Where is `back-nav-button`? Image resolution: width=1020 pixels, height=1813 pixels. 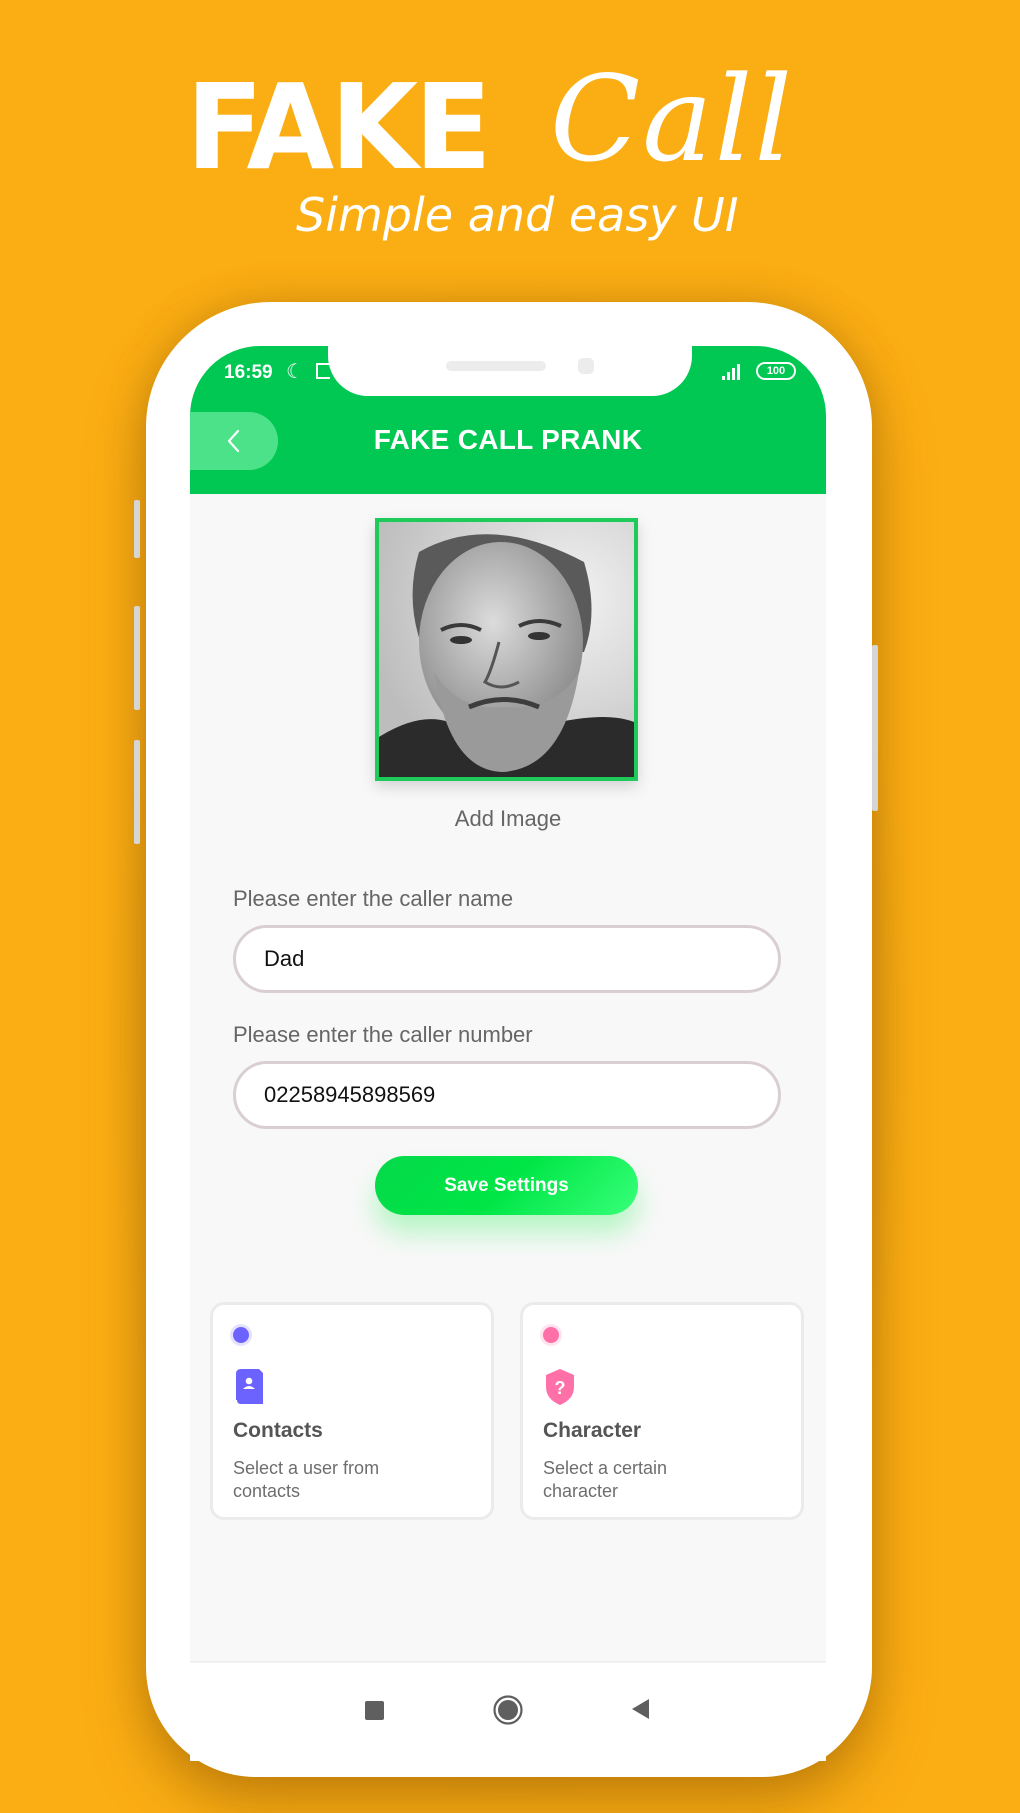
back-nav-button is located at coordinates (641, 1711).